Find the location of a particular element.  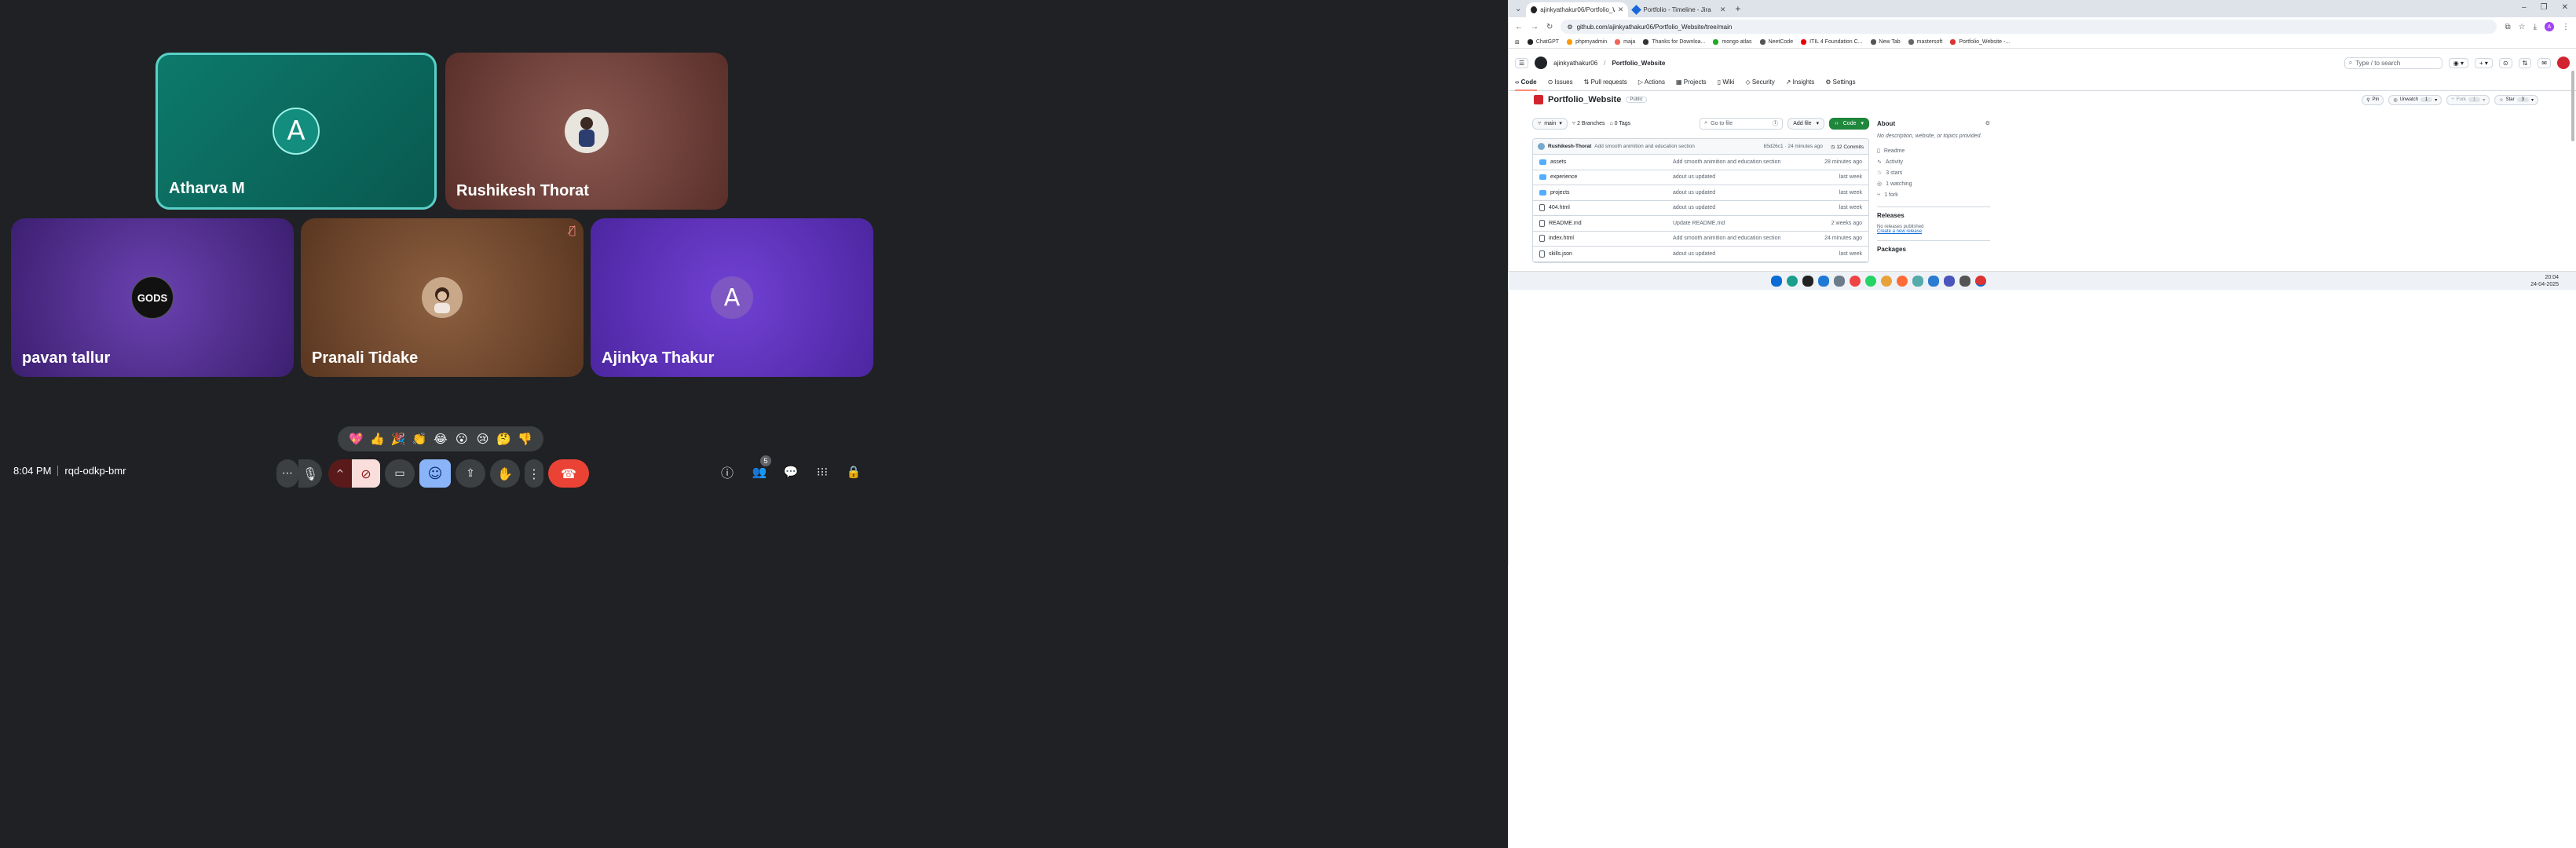

releases-title: Releases is located at coordinates (1933, 216).